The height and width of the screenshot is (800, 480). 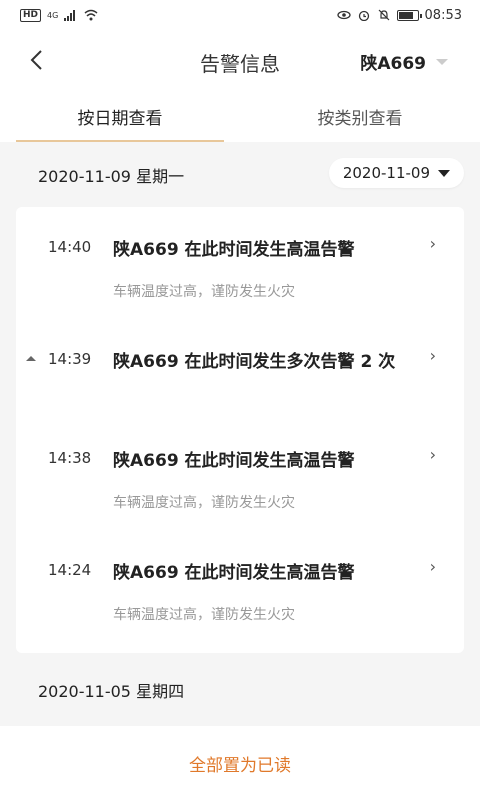 I want to click on status-left: HD 4G, so click(x=59, y=15).